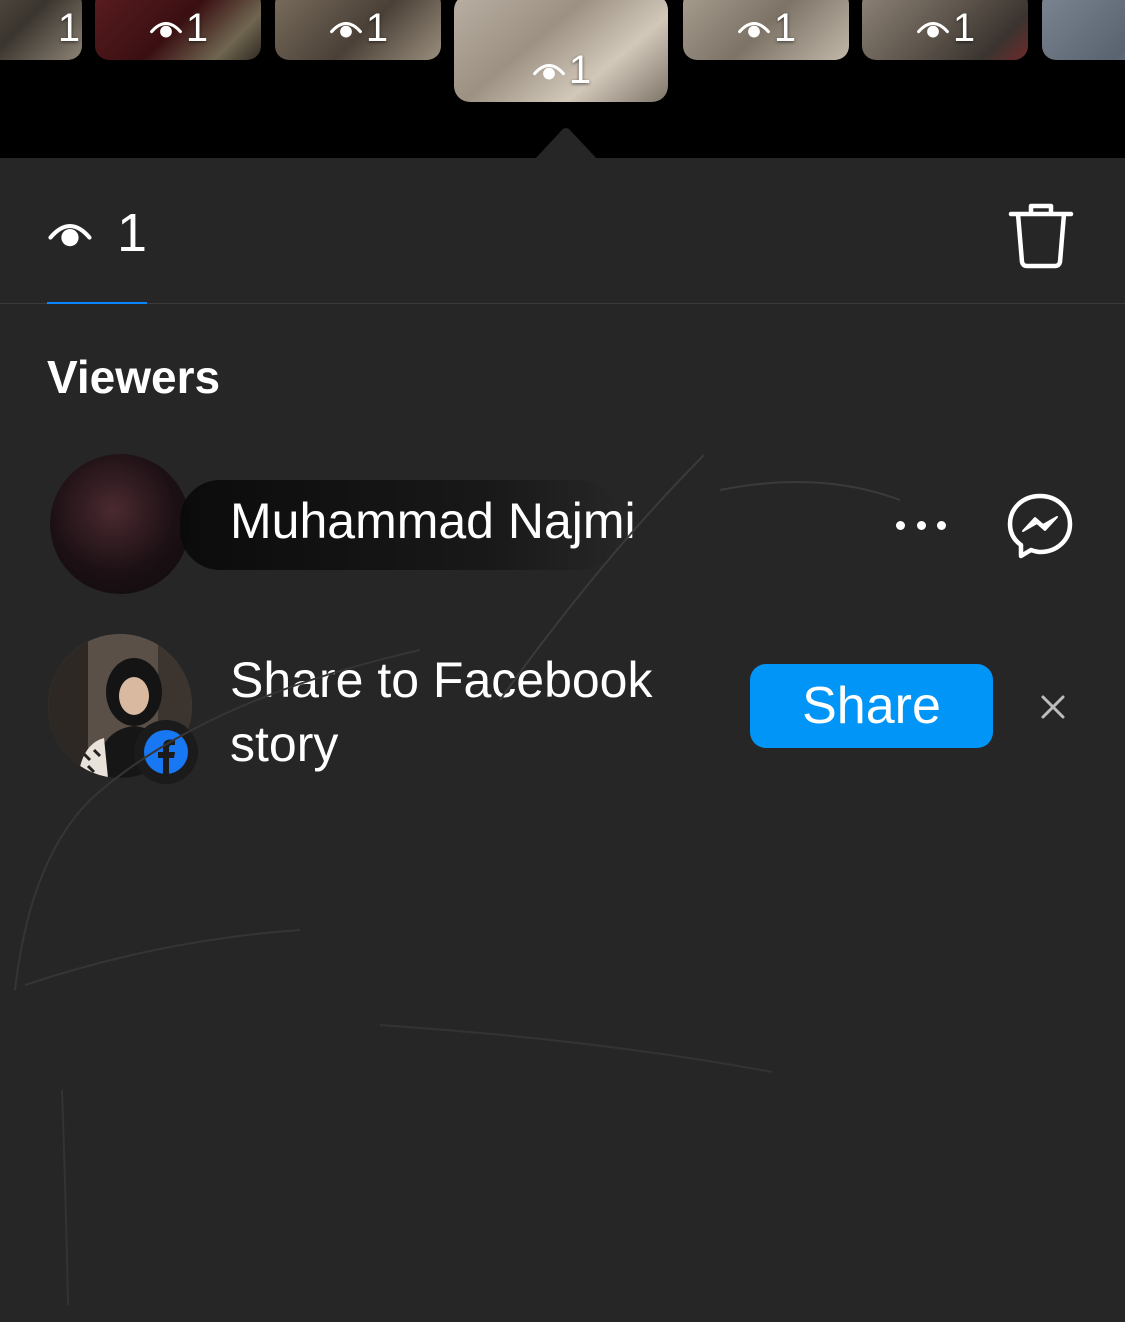 The height and width of the screenshot is (1322, 1125). I want to click on tab-views: 1, so click(97, 251).